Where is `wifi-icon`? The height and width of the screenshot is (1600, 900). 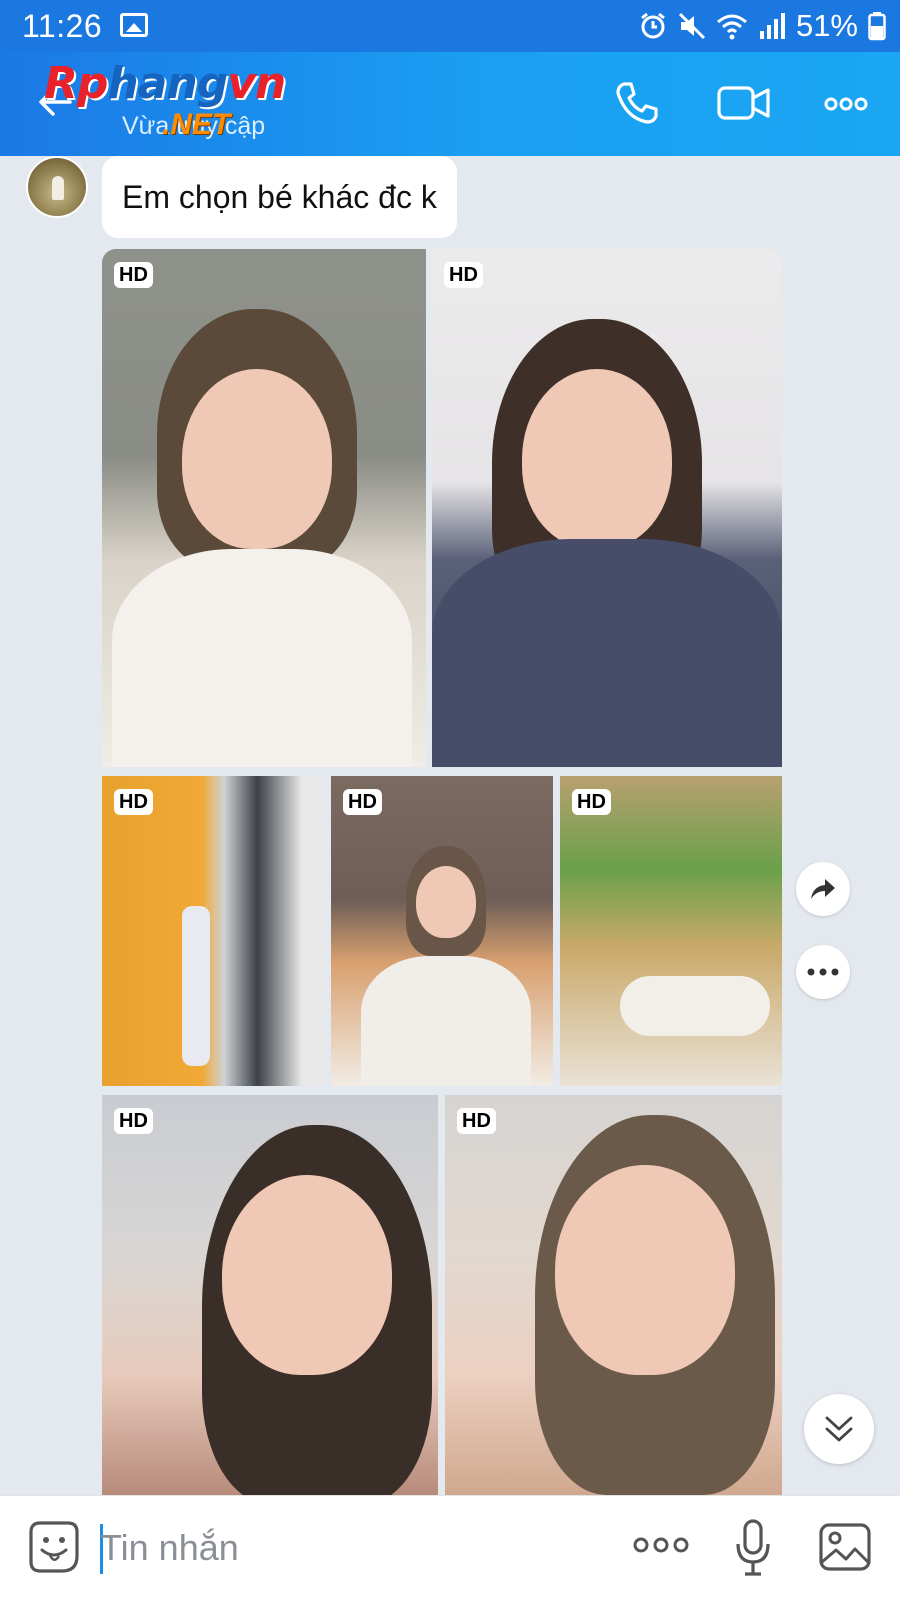 wifi-icon is located at coordinates (731, 27).